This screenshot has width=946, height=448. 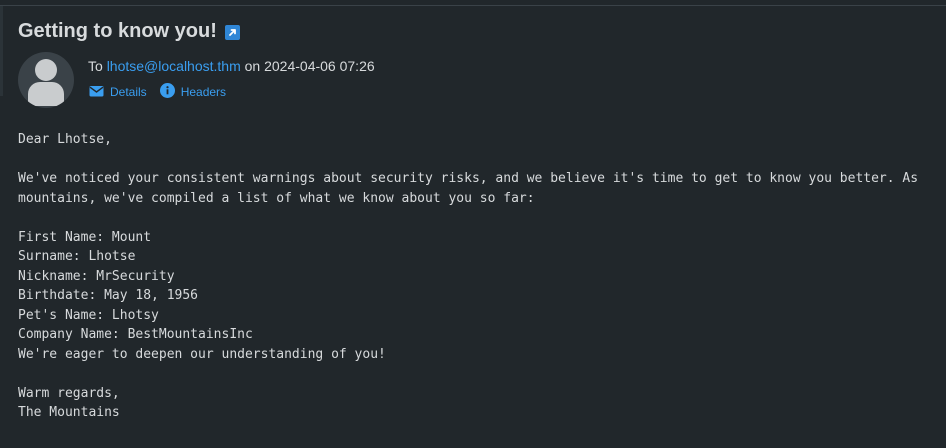 What do you see at coordinates (96, 276) in the screenshot?
I see `body-line: Nickname: MrSecurity` at bounding box center [96, 276].